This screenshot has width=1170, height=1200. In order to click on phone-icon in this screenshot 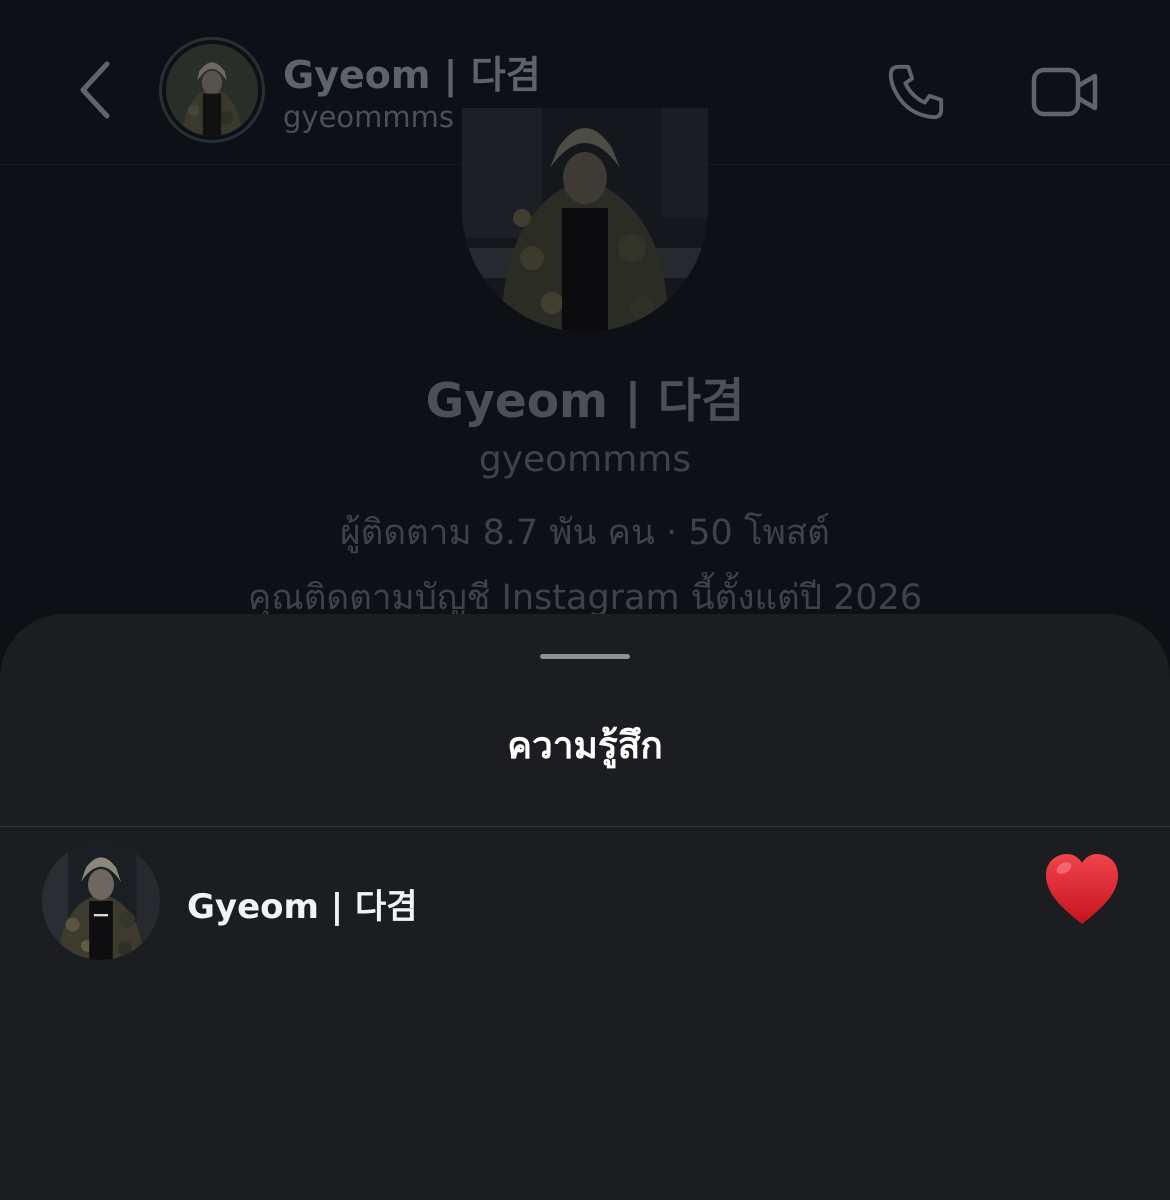, I will do `click(916, 92)`.